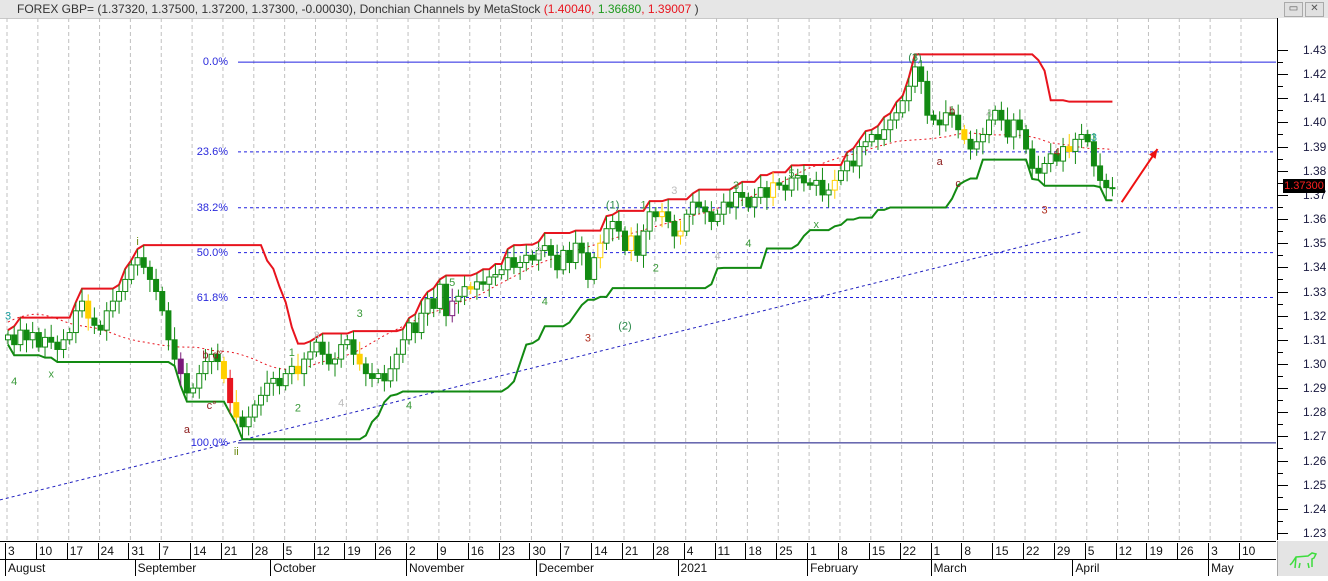 The image size is (1328, 581). Describe the element at coordinates (411, 551) in the screenshot. I see `week-tick-label: 2` at that location.